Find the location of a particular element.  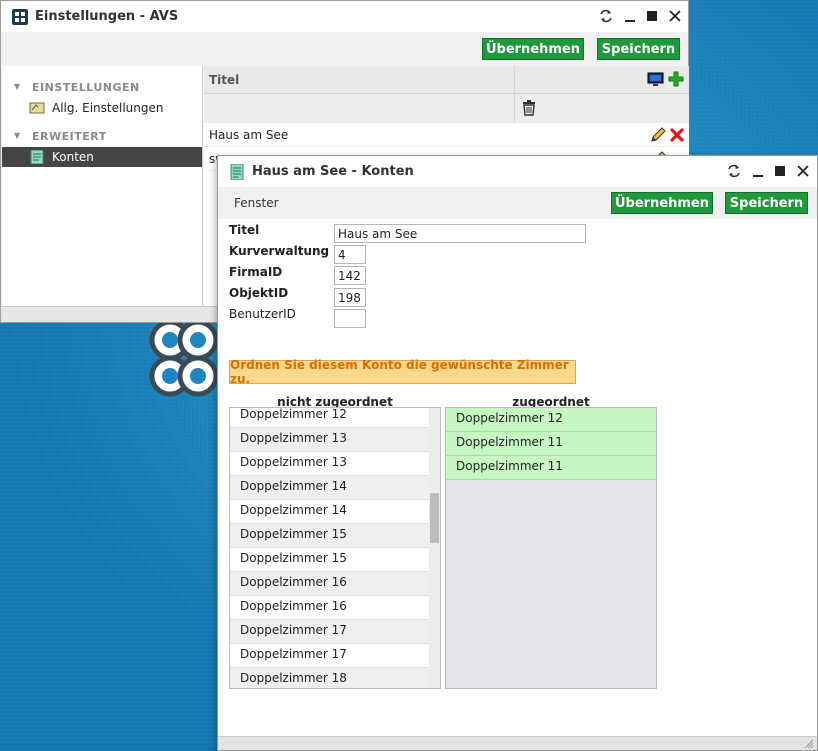

trash-icon is located at coordinates (529, 108).